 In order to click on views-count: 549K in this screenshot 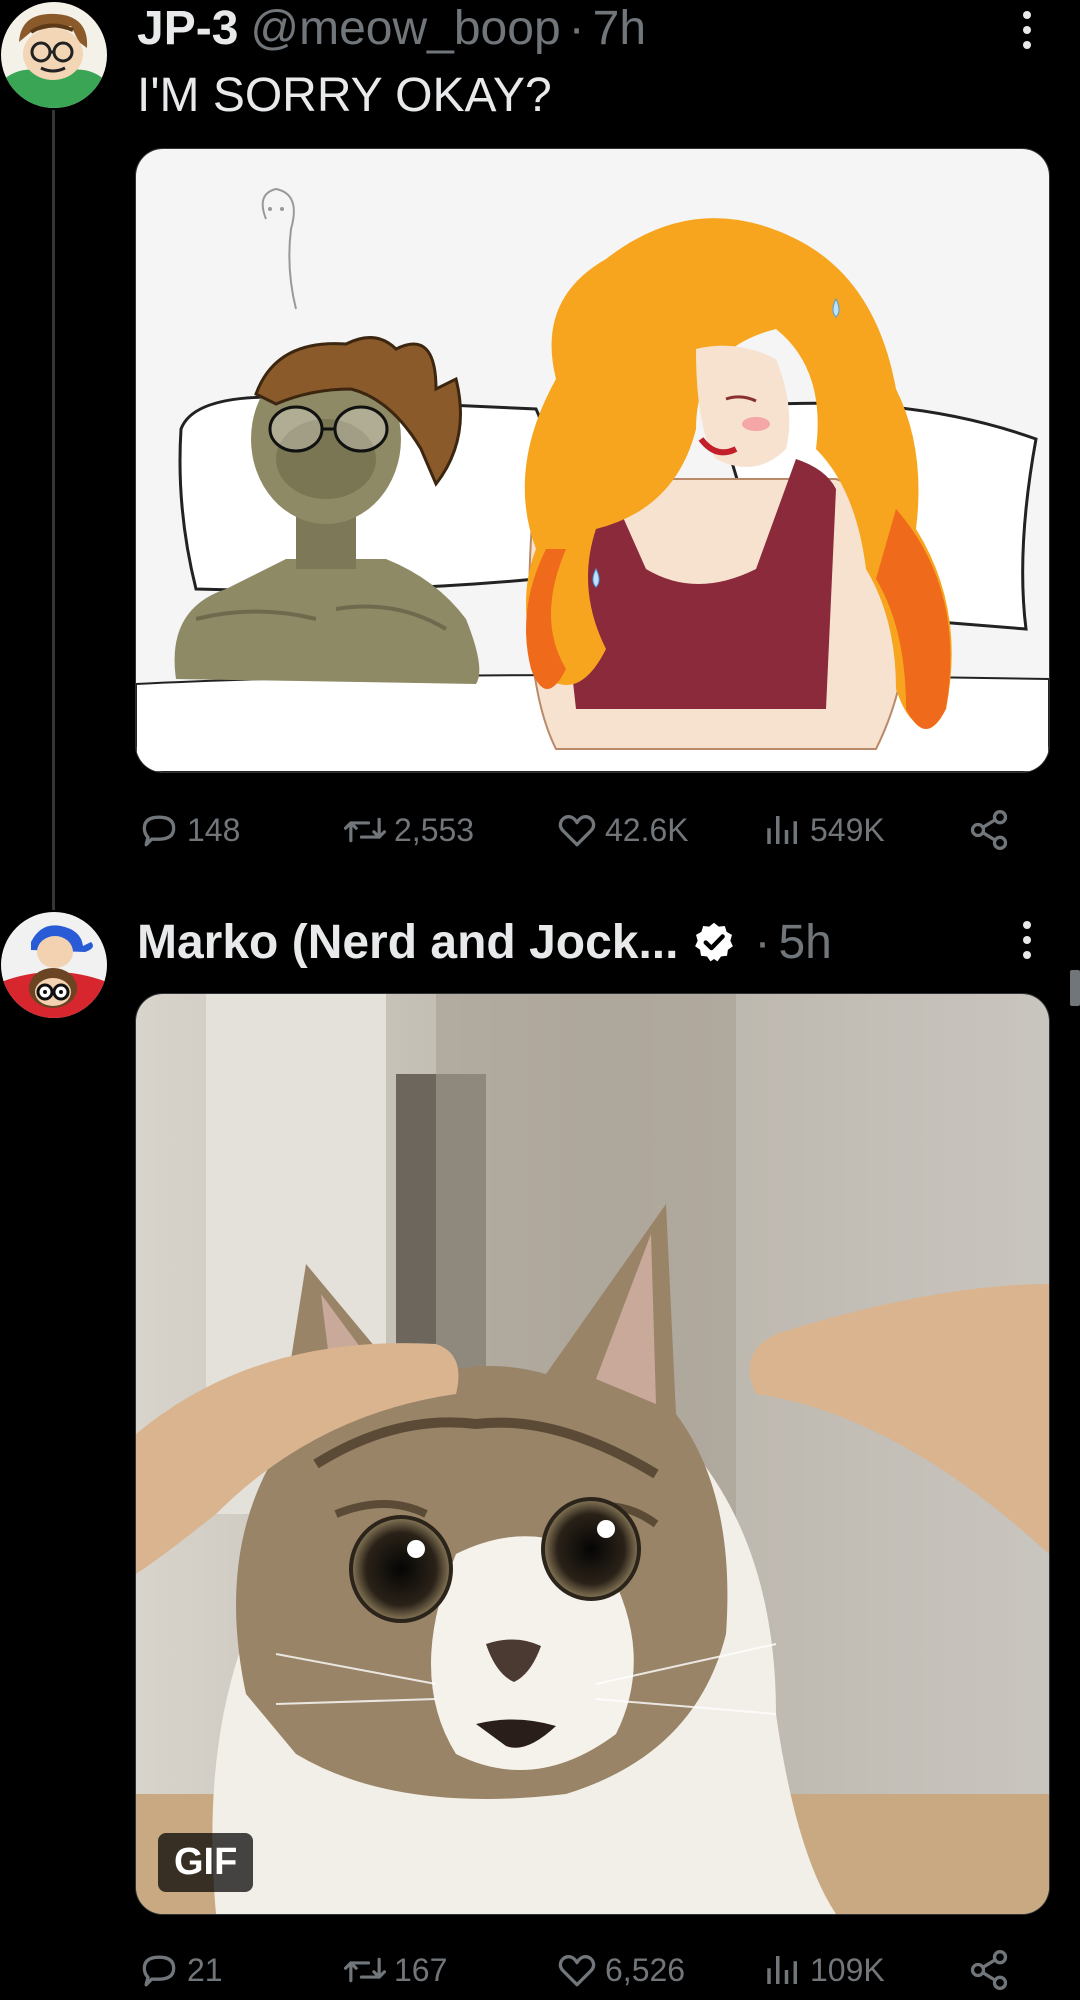, I will do `click(847, 829)`.